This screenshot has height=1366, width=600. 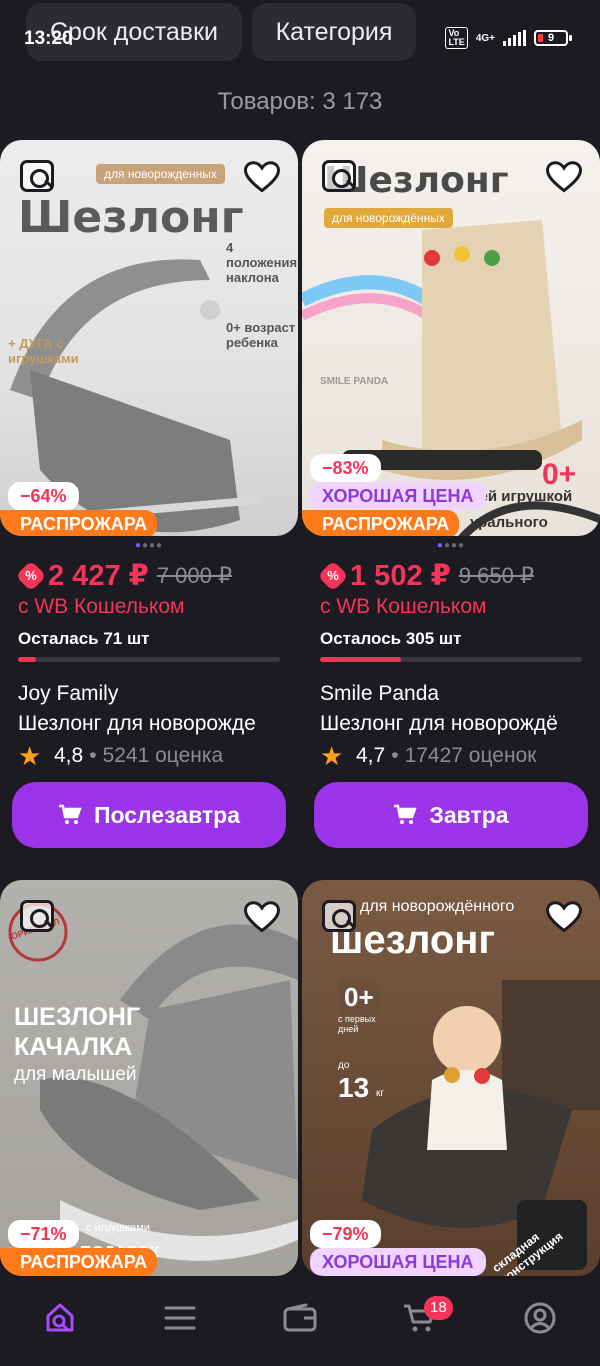 I want to click on delivery-label: Завтра, so click(x=469, y=814).